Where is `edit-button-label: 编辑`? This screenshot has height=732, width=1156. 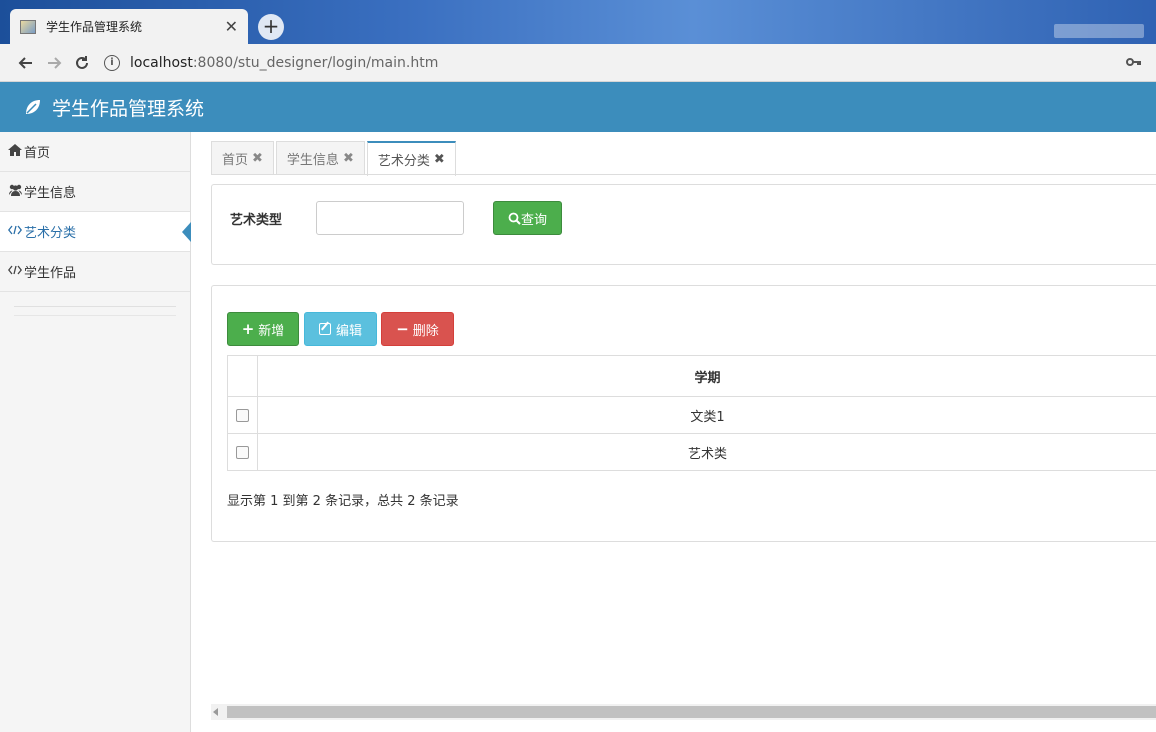 edit-button-label: 编辑 is located at coordinates (348, 331).